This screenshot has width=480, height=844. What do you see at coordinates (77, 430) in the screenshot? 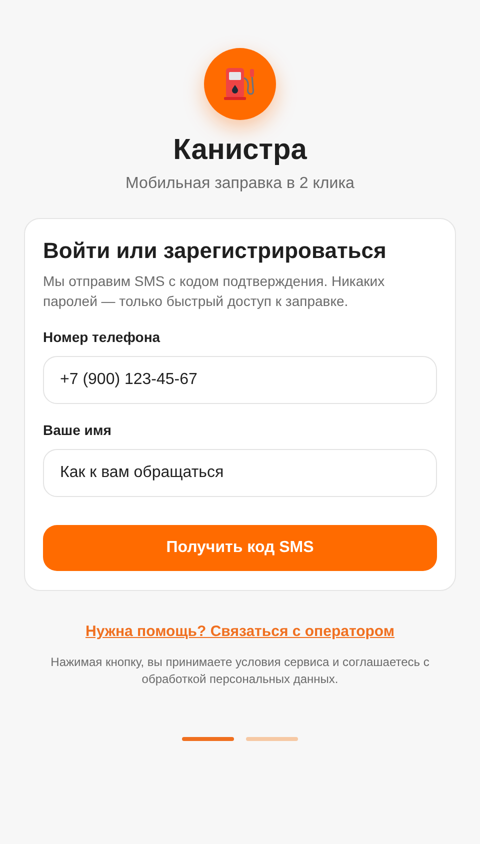
I see `field-label: Ваше имя` at bounding box center [77, 430].